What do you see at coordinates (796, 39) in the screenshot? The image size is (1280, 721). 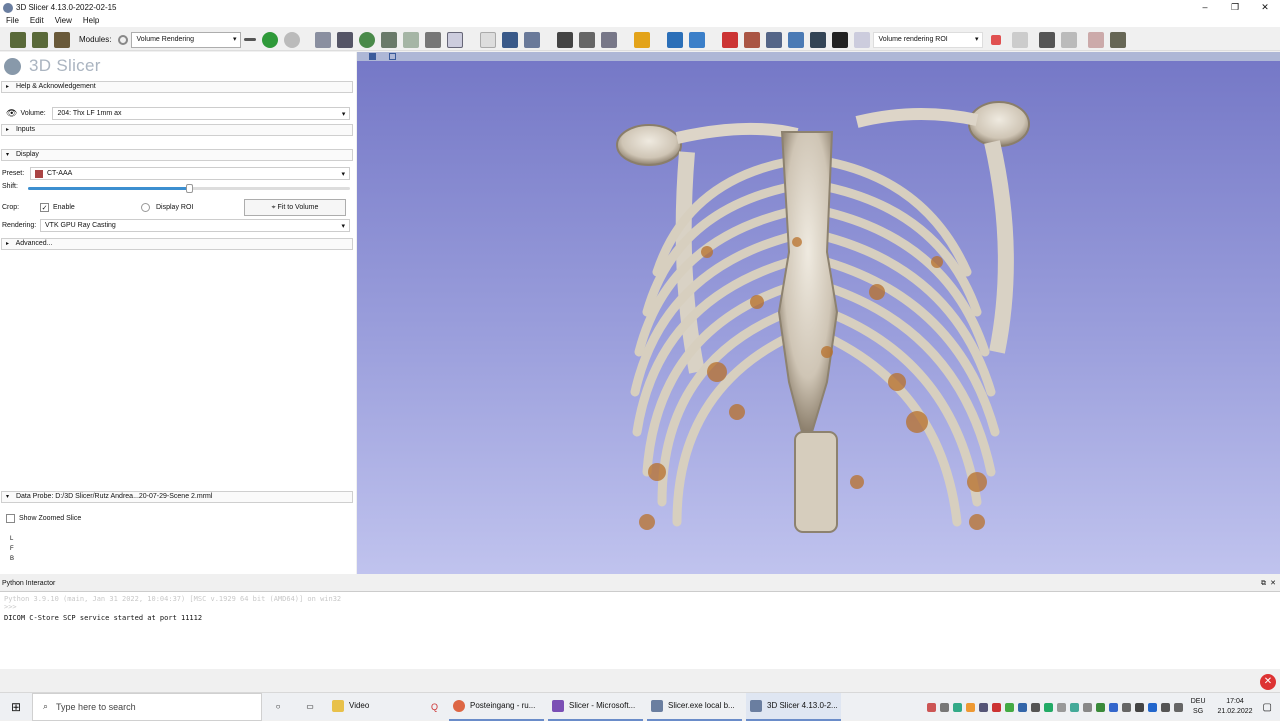 I see `curve-icon` at bounding box center [796, 39].